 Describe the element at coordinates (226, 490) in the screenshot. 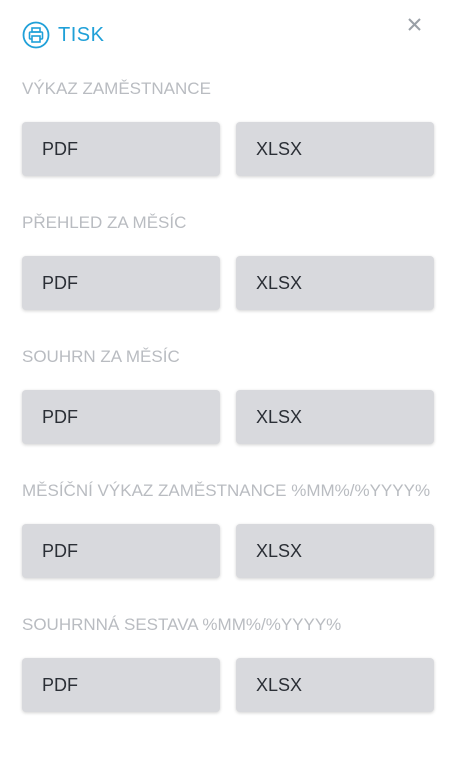

I see `section-label: MĚSÍČNÍ VÝKAZ ZAMĚSTNANCE %MM%/%YYYY%` at that location.